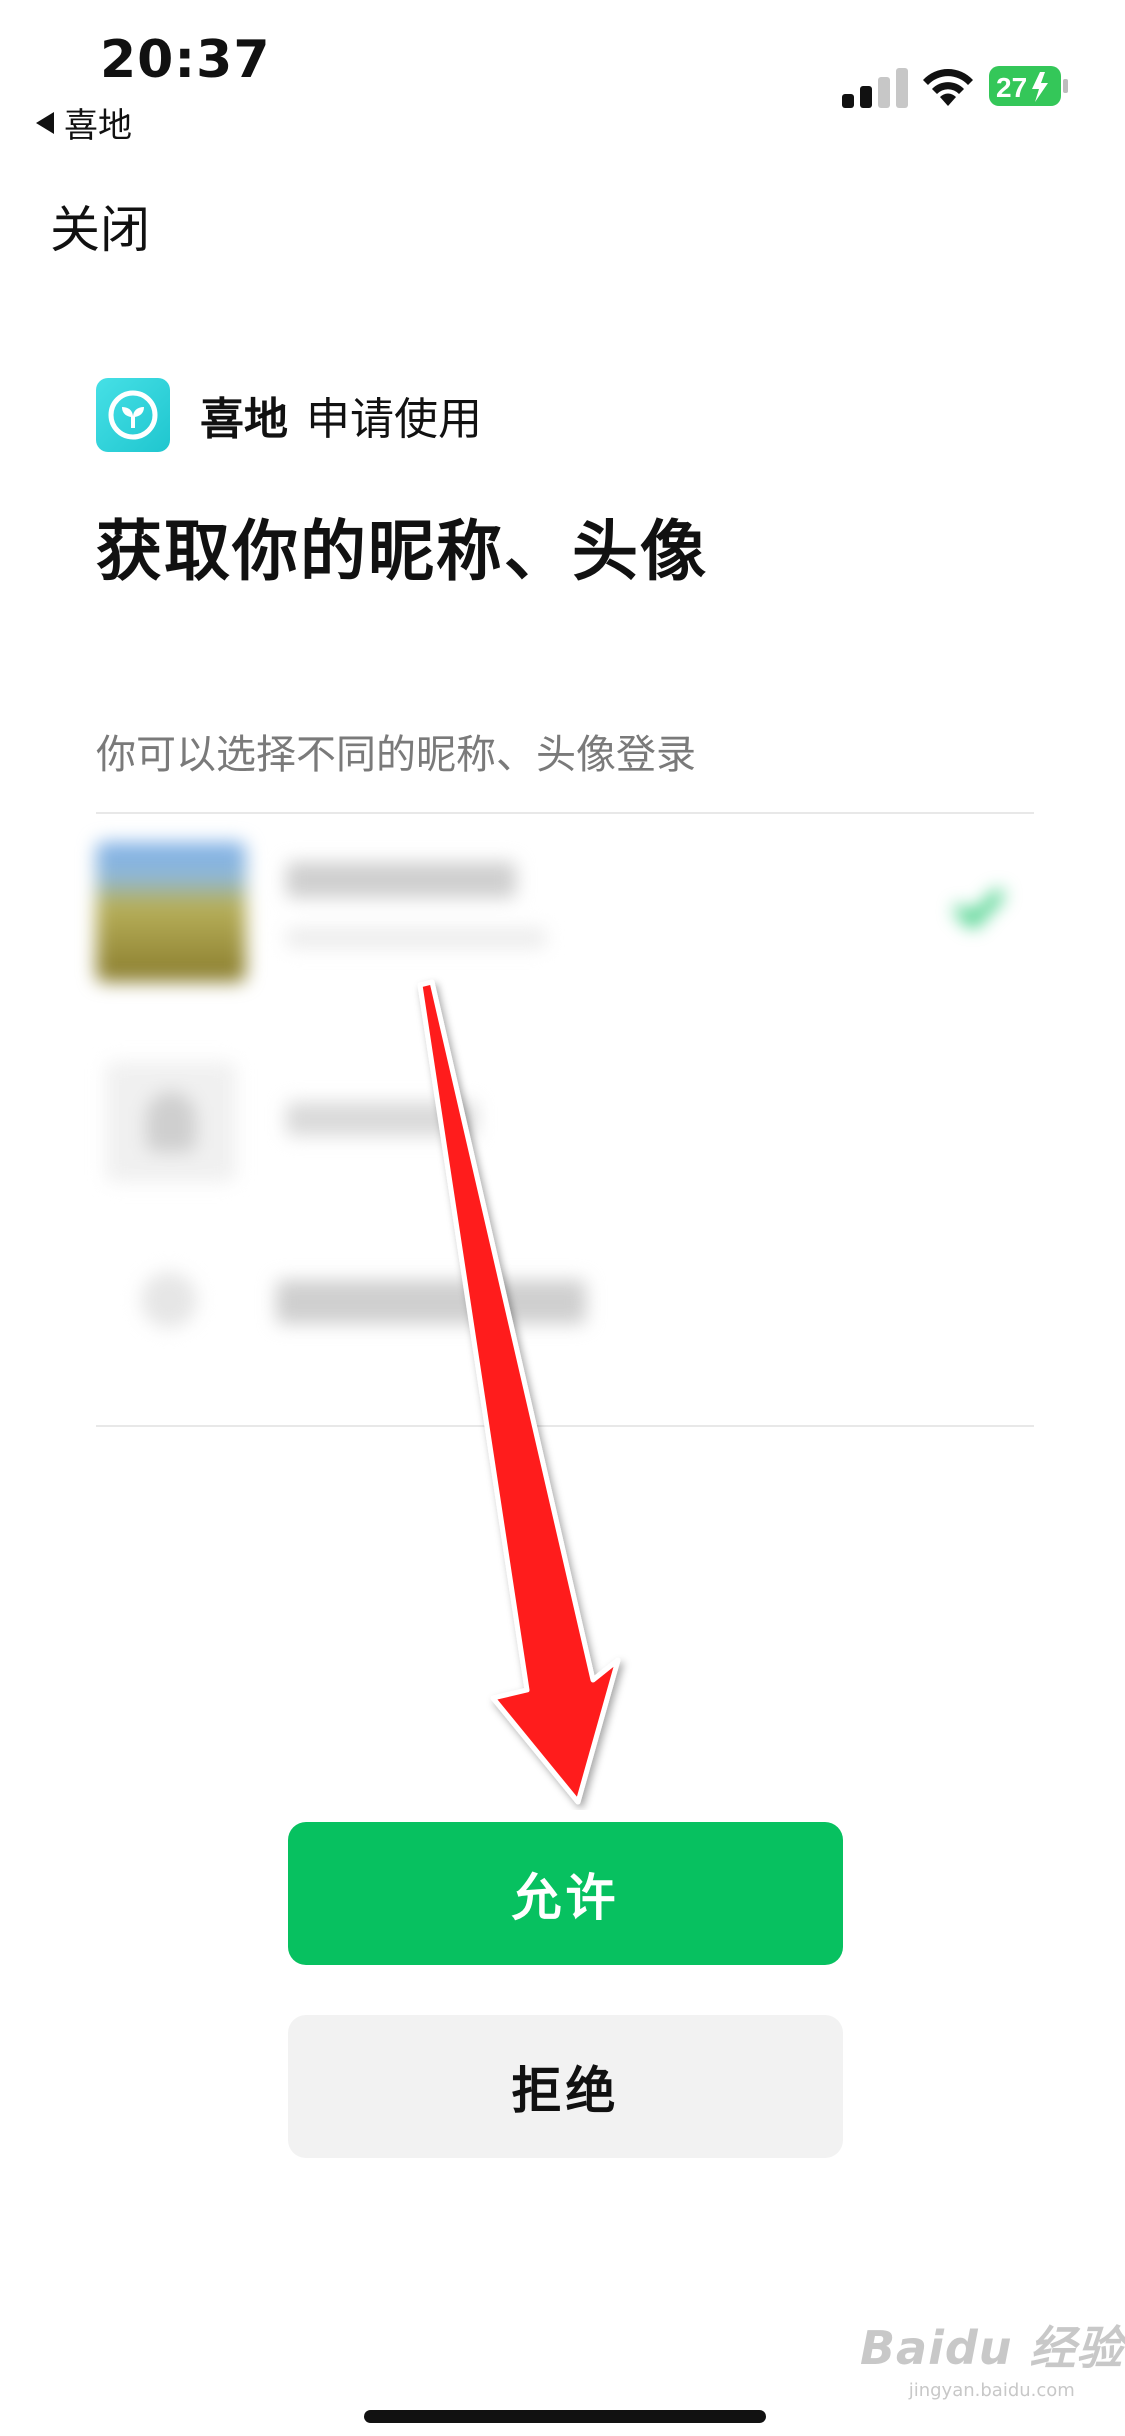  Describe the element at coordinates (565, 2086) in the screenshot. I see `deny-button: 拒绝` at that location.